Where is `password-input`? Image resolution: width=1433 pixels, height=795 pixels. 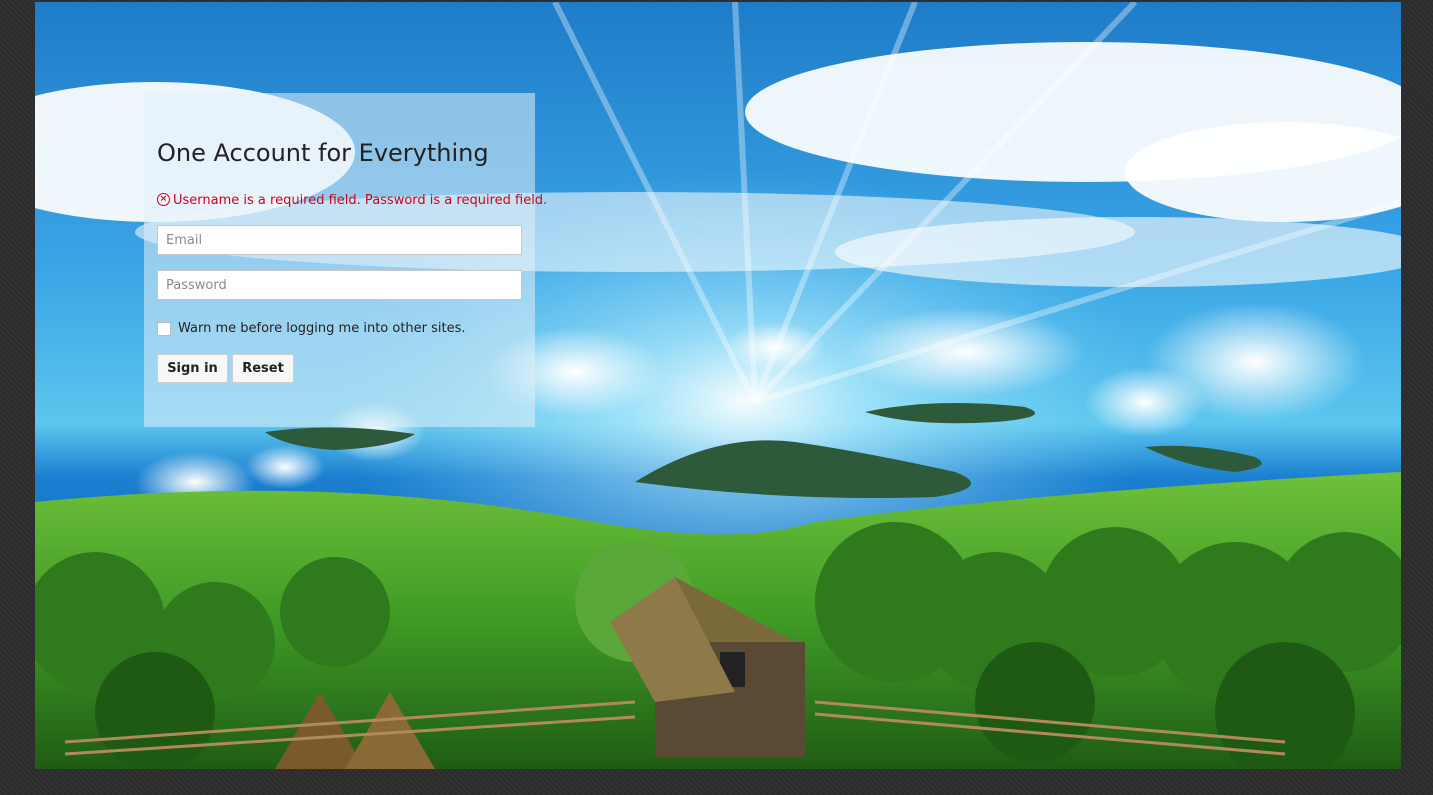 password-input is located at coordinates (339, 285).